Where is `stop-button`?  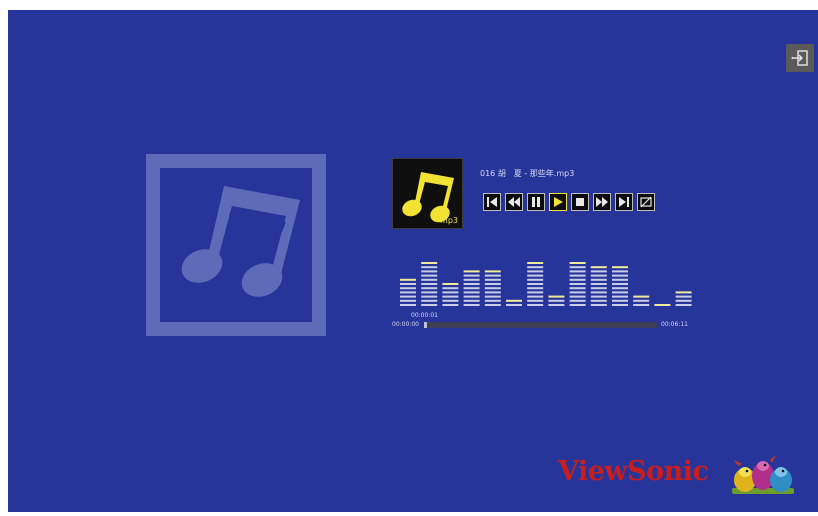
stop-button is located at coordinates (580, 202).